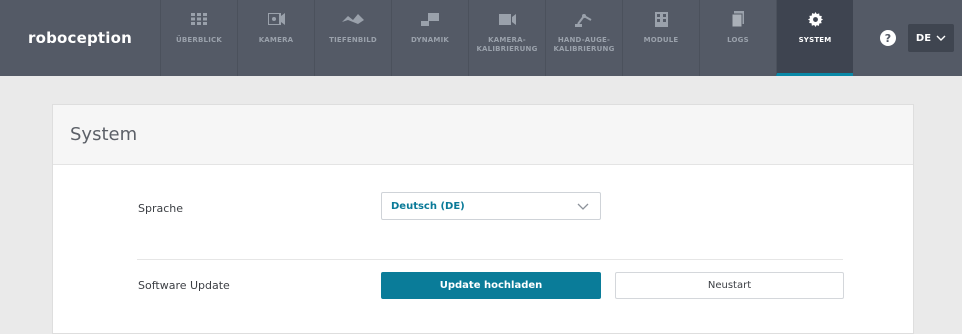 The width and height of the screenshot is (962, 334). I want to click on language-code: DE, so click(923, 38).